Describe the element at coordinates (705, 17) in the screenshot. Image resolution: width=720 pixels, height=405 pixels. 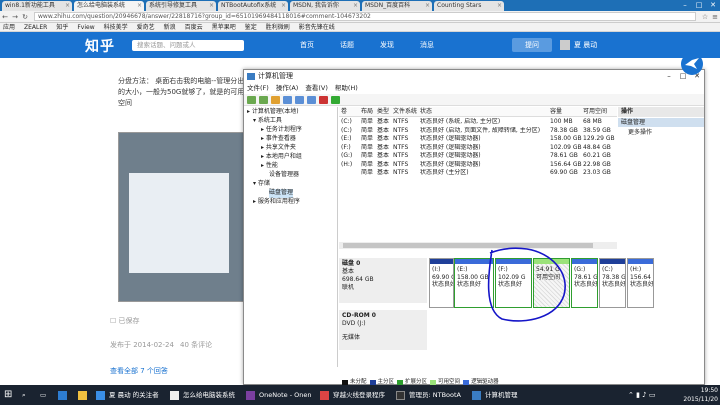
I see `star-icon: ☆` at that location.